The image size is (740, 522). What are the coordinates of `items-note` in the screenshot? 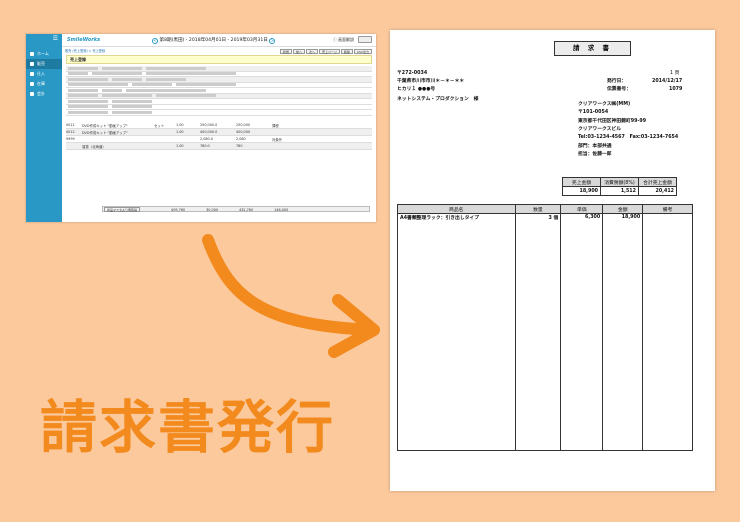 It's located at (667, 217).